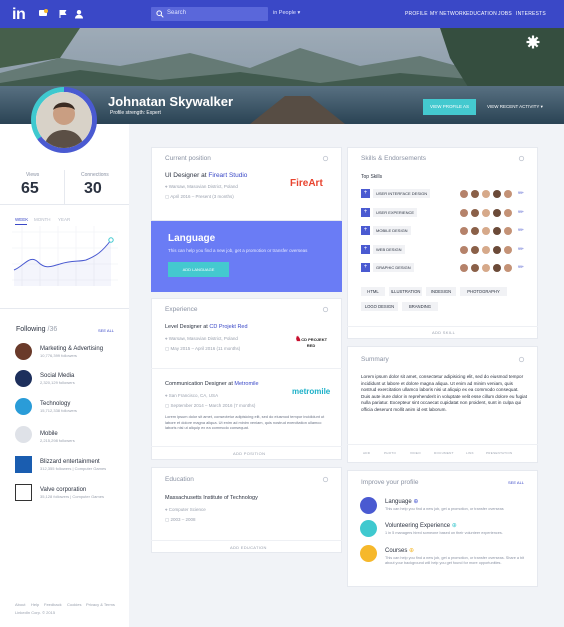 This screenshot has width=564, height=627. What do you see at coordinates (74, 604) in the screenshot?
I see `footer-link-cookies: Cookies` at bounding box center [74, 604].